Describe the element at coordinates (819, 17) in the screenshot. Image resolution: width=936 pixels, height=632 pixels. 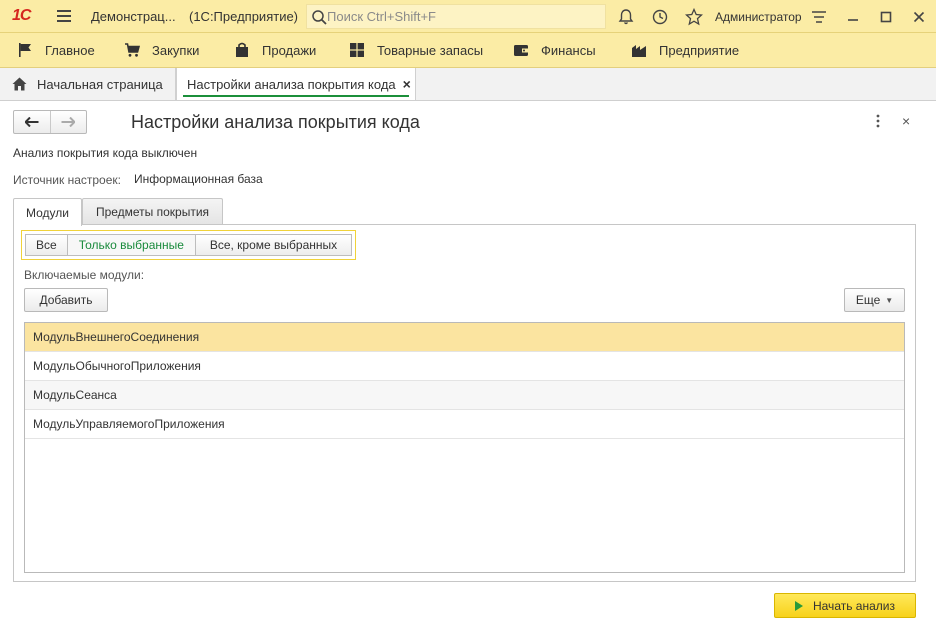
I see `settings-icon` at that location.